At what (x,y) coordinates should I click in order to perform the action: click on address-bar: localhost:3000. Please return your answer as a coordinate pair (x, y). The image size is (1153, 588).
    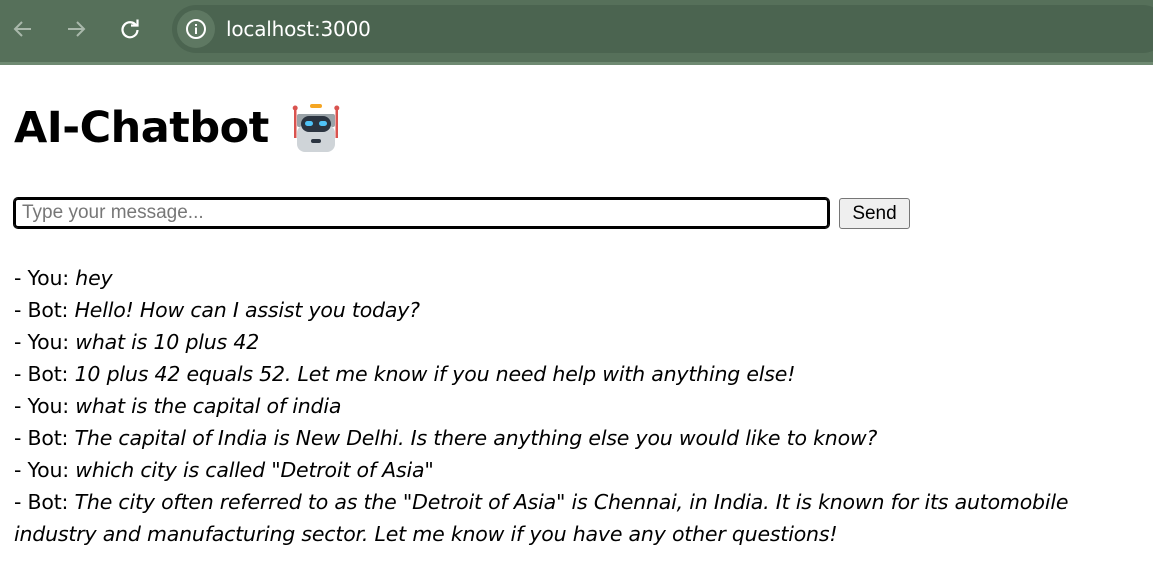
    Looking at the image, I should click on (662, 29).